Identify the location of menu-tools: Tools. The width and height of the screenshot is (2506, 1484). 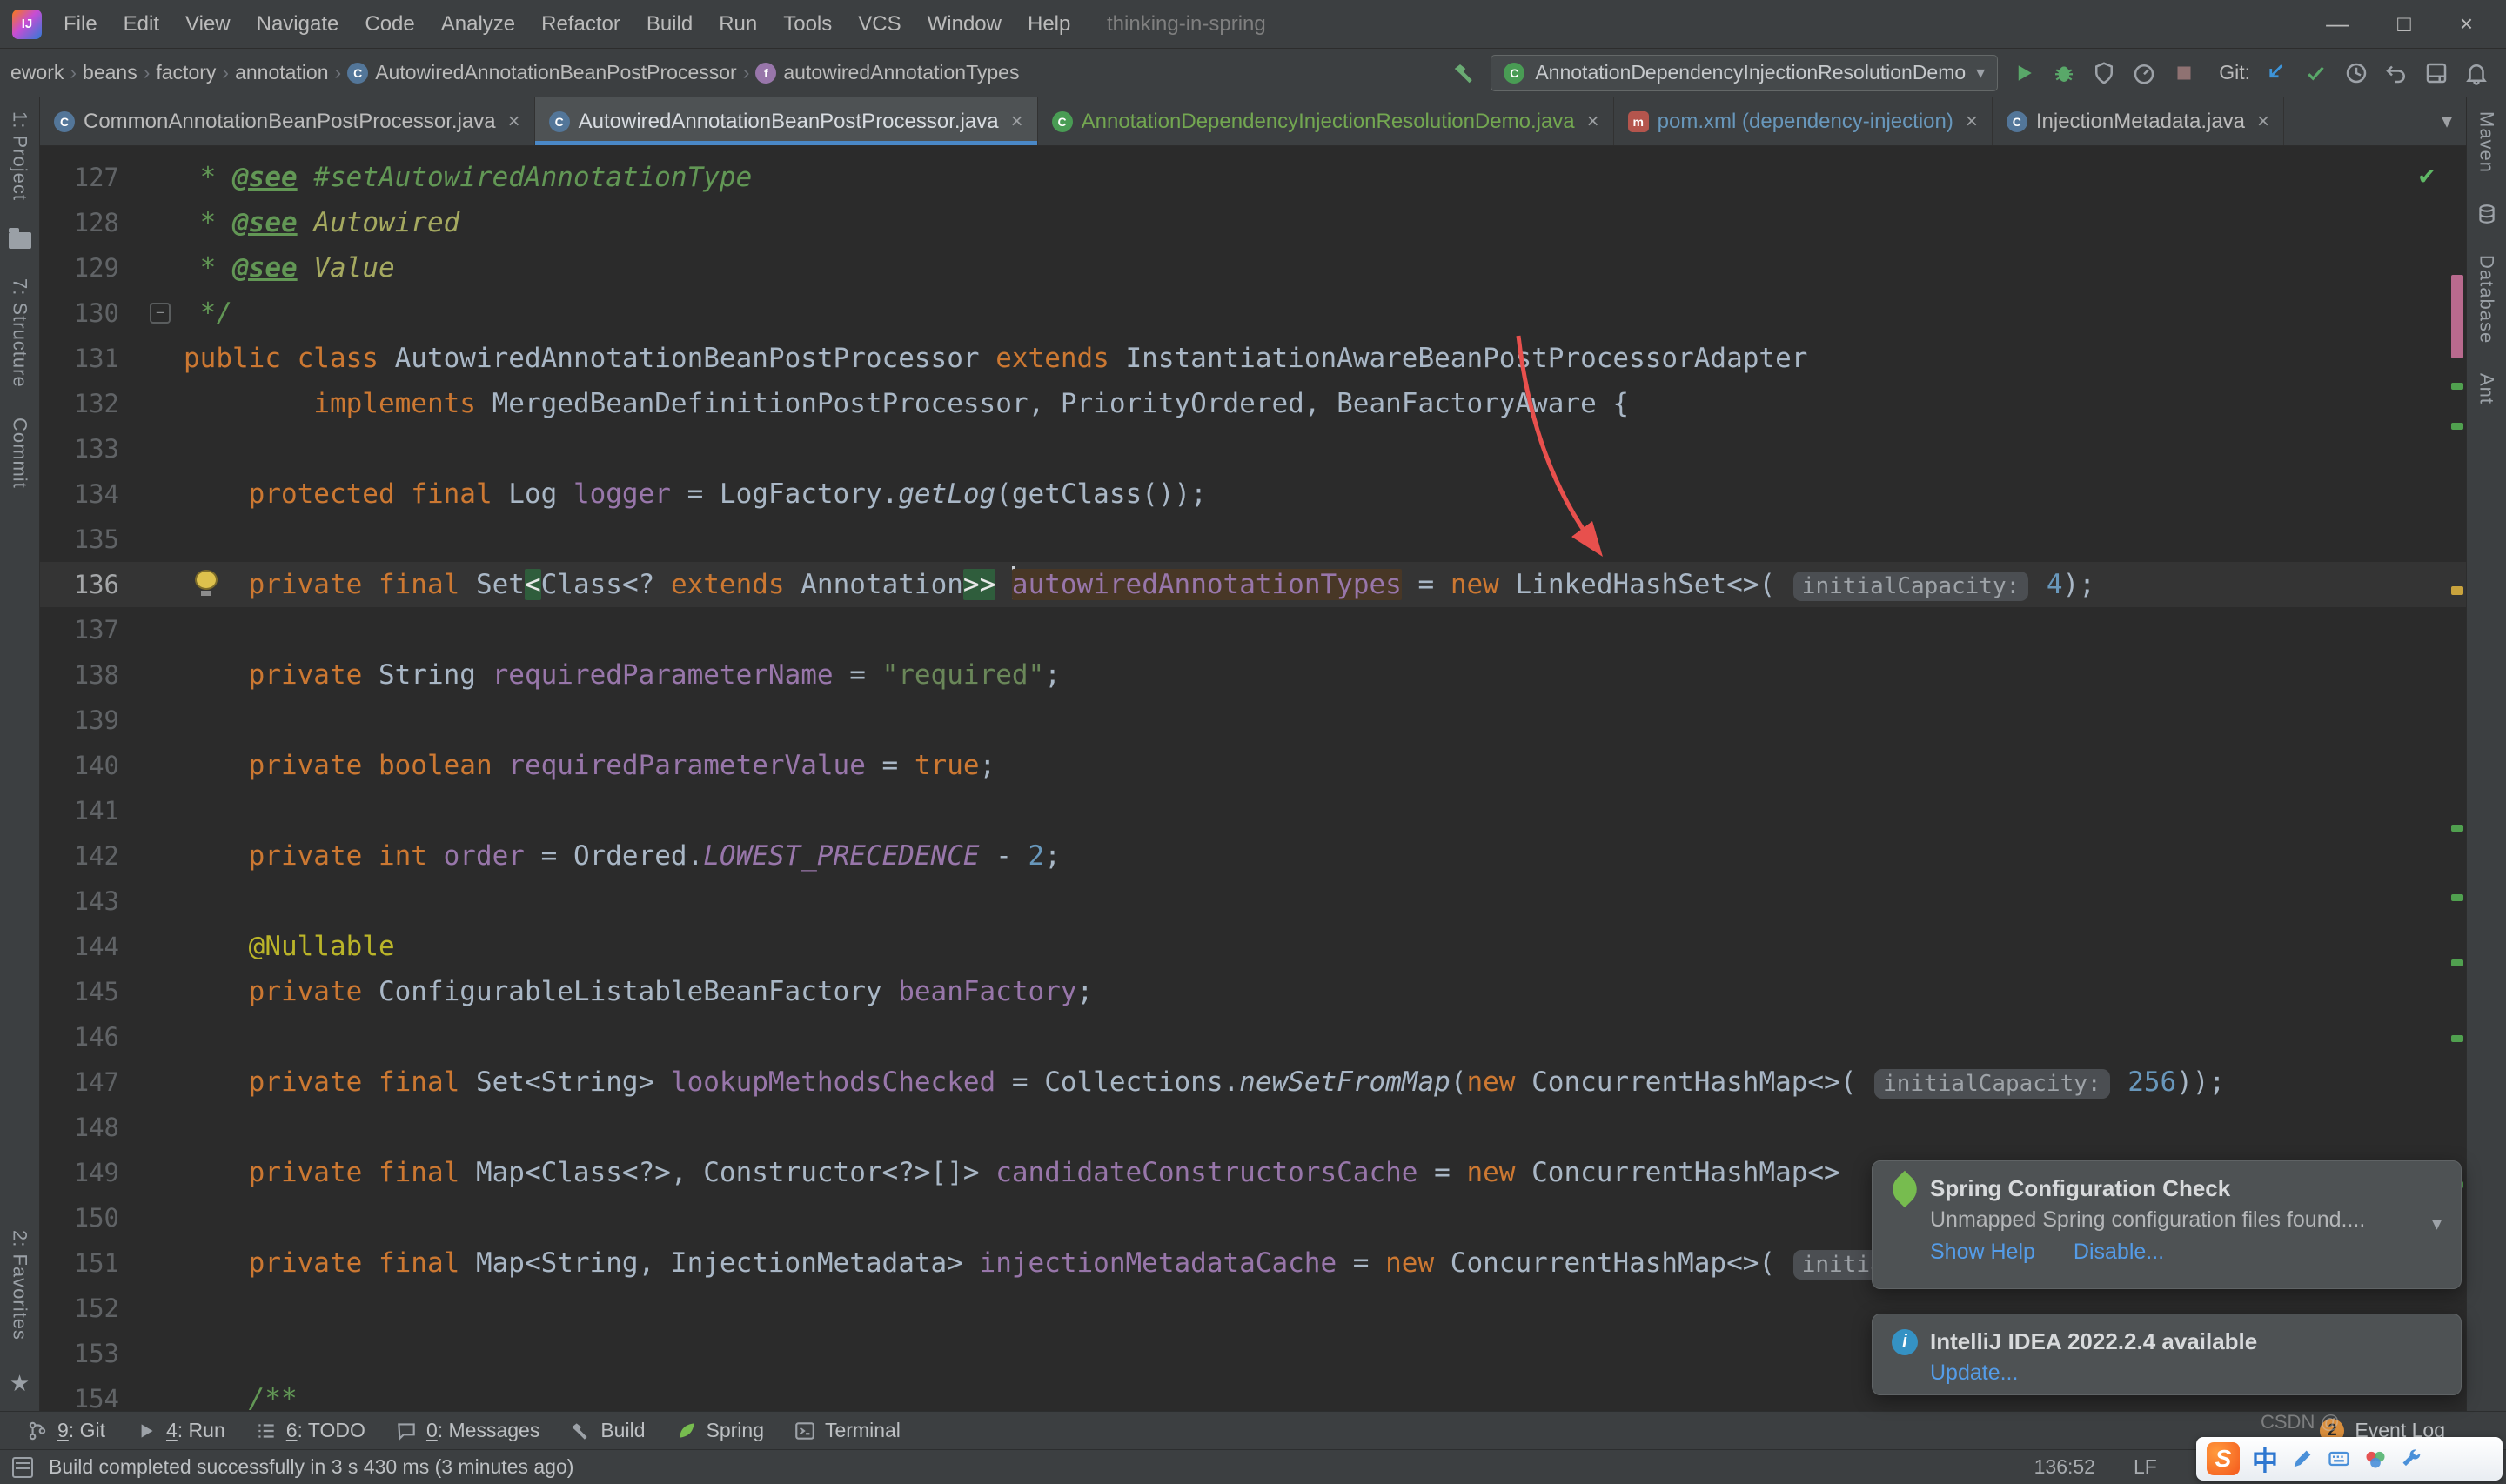
(807, 24).